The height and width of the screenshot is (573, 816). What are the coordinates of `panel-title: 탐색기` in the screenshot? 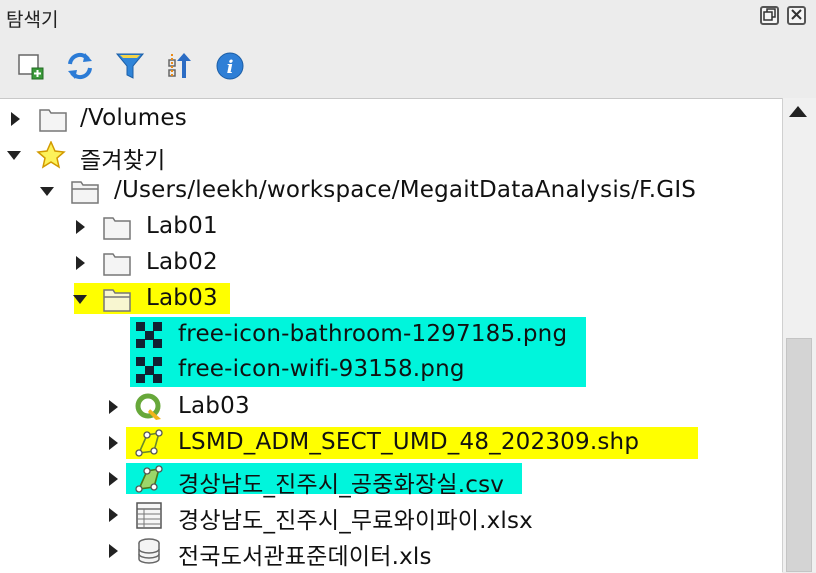 It's located at (32, 20).